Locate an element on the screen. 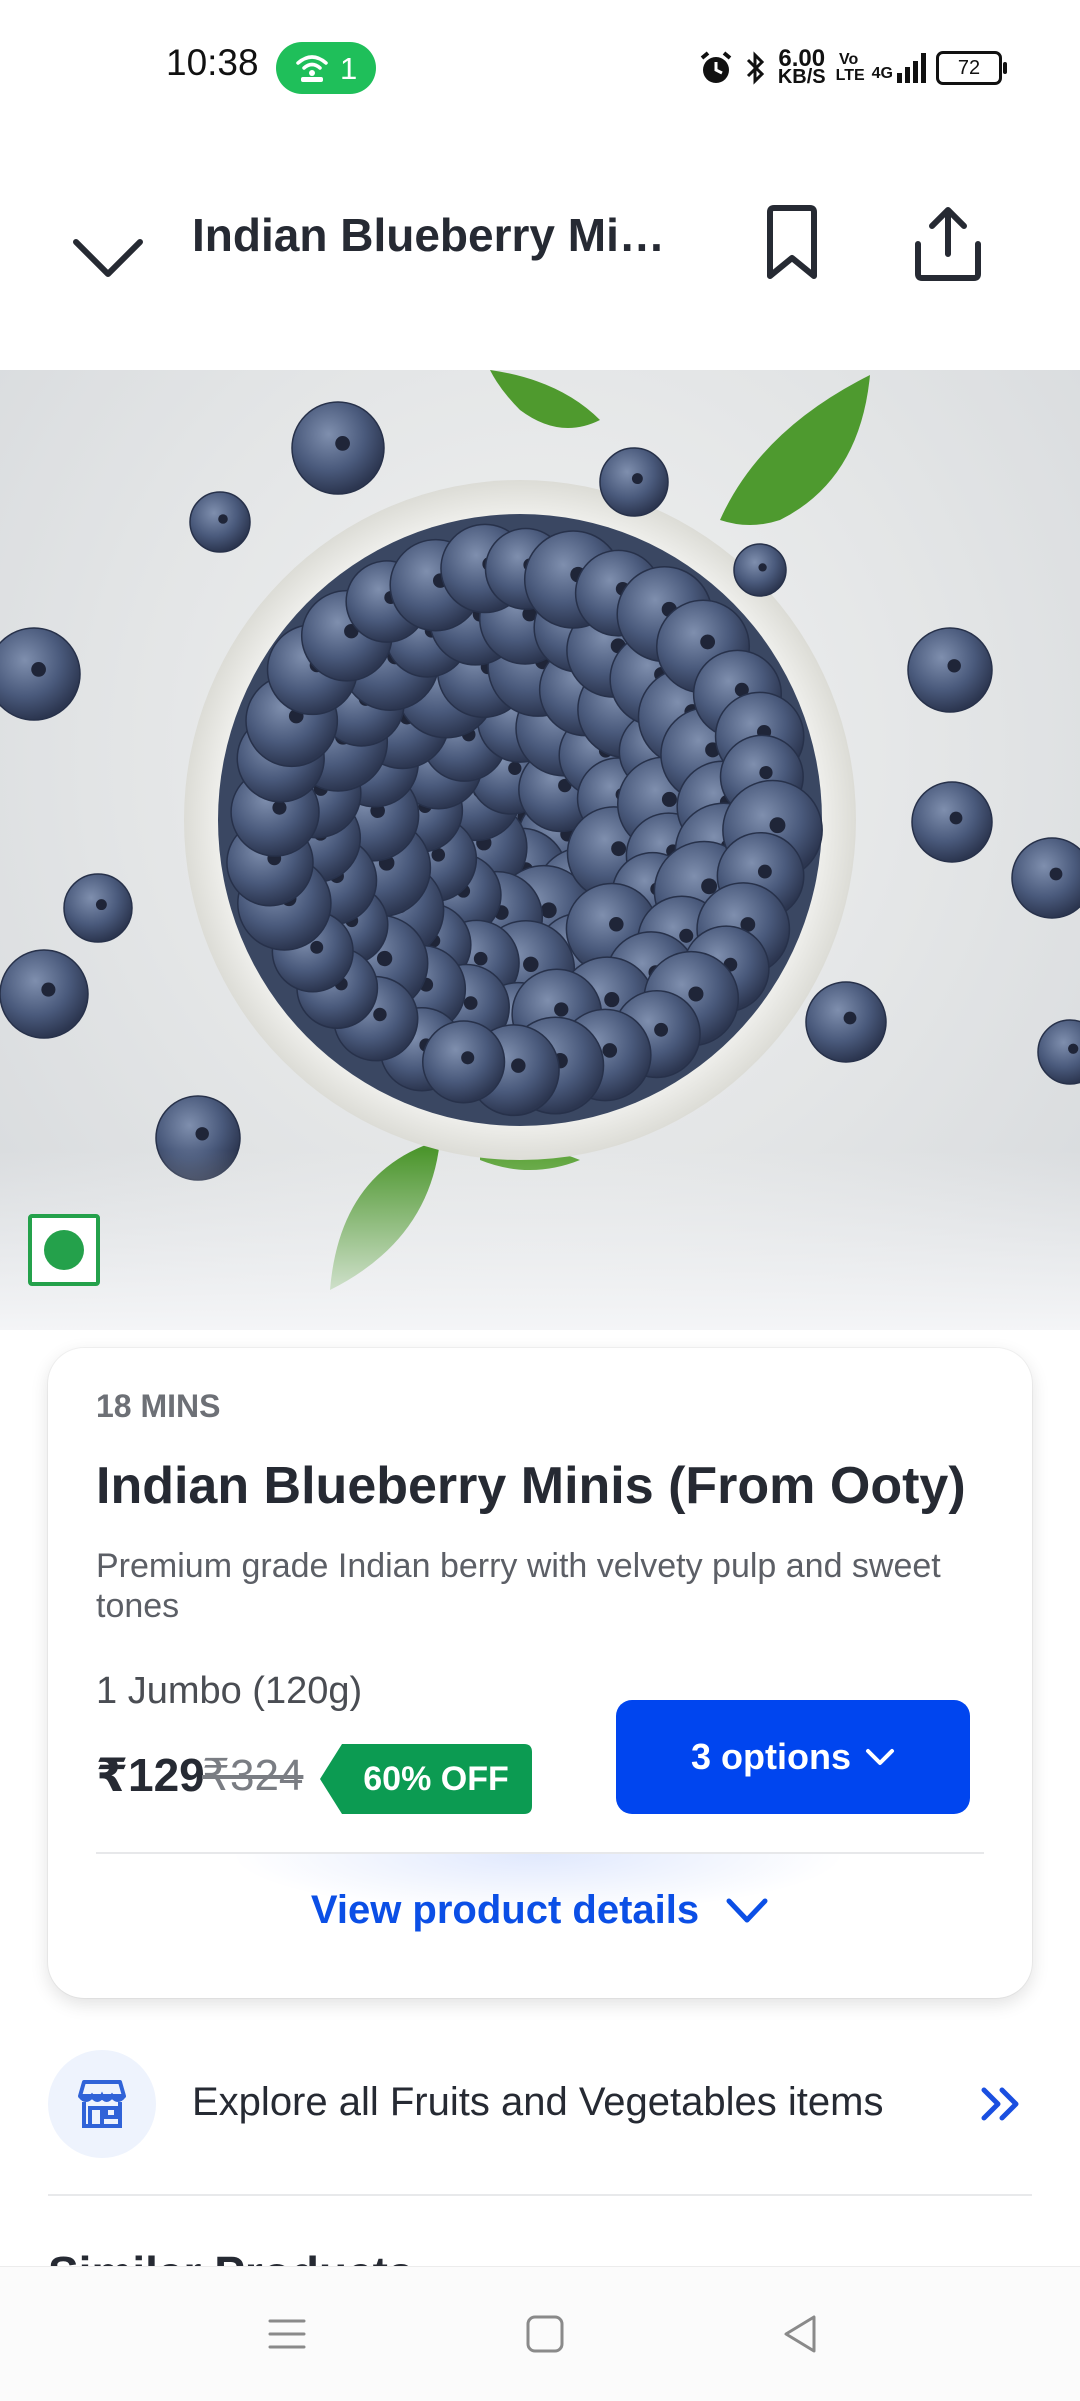  product-mrp: ₹324 is located at coordinates (253, 1775).